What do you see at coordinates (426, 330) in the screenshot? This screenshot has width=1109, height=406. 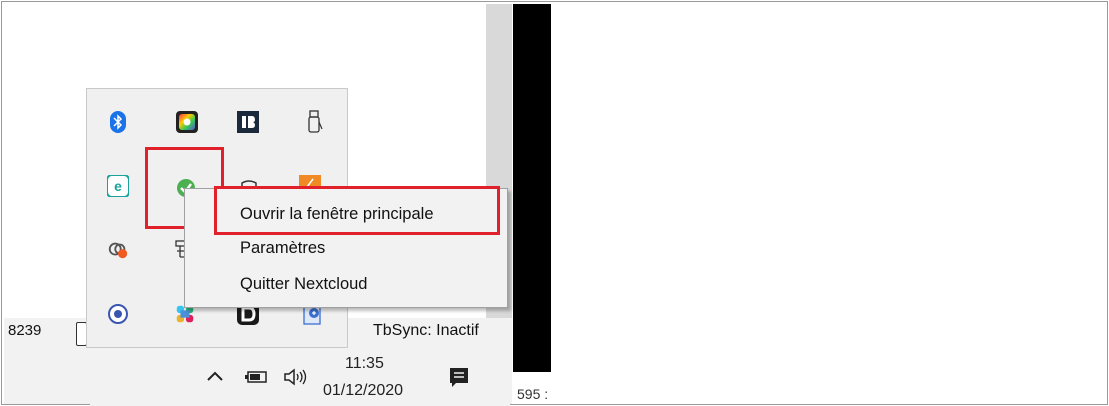 I see `tbsync-status: TbSync: Inactif` at bounding box center [426, 330].